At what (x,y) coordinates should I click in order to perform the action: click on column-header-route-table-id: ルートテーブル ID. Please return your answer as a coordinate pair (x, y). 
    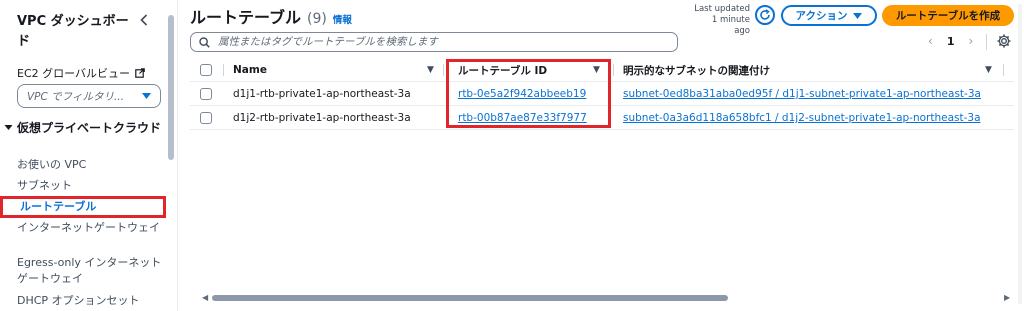
    Looking at the image, I should click on (502, 70).